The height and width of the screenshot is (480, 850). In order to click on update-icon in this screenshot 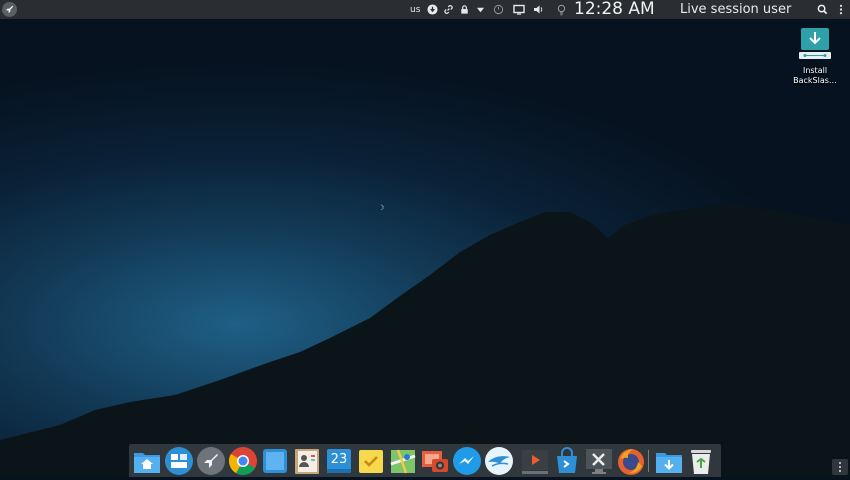, I will do `click(432, 9)`.